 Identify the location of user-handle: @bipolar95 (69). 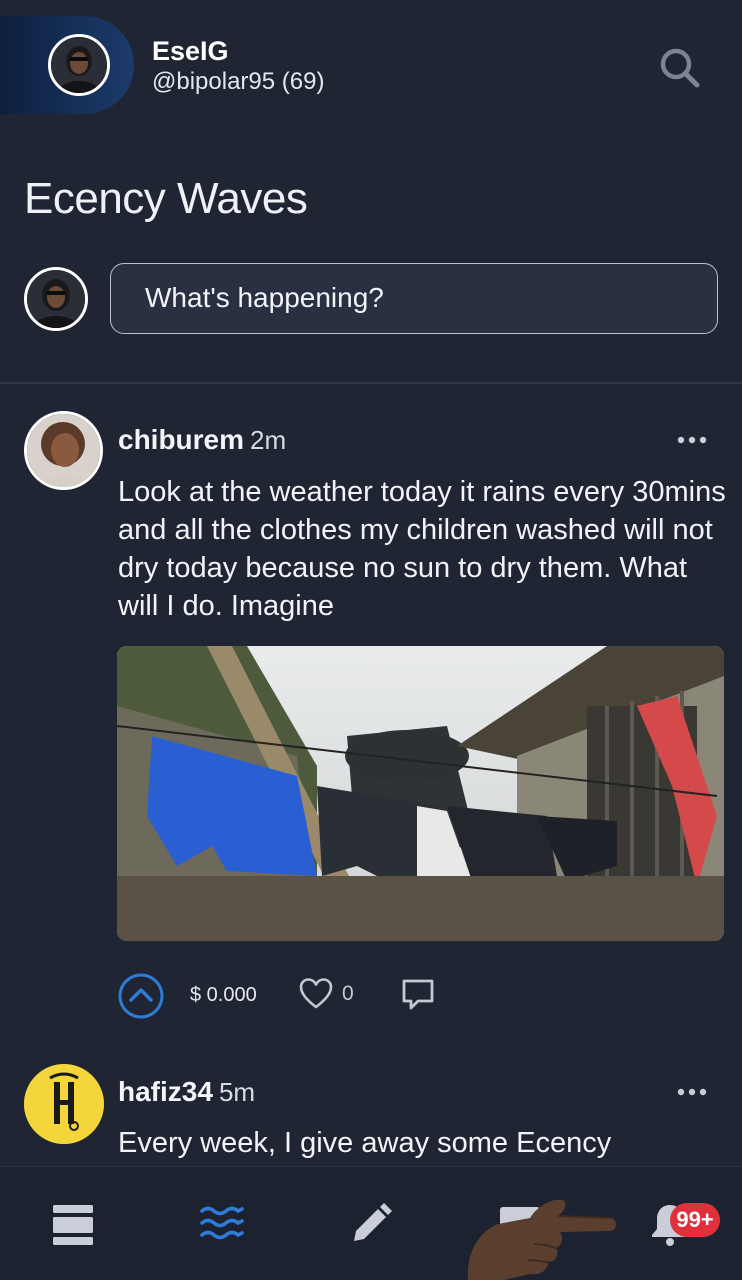
(238, 81).